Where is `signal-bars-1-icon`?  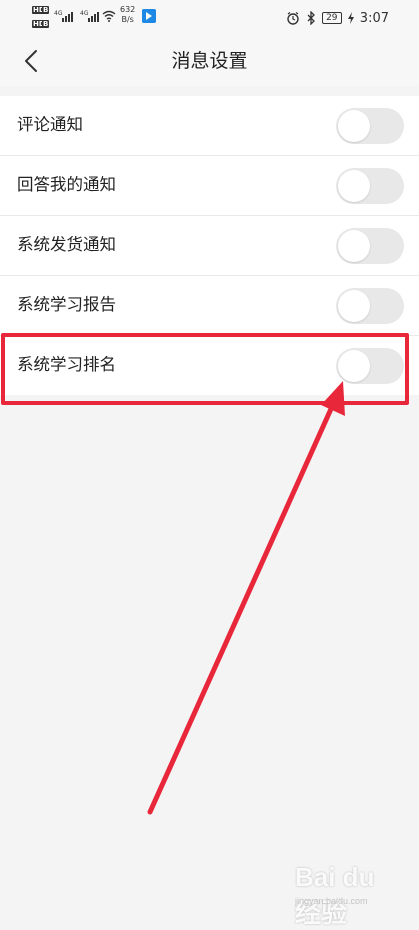
signal-bars-1-icon is located at coordinates (67, 16).